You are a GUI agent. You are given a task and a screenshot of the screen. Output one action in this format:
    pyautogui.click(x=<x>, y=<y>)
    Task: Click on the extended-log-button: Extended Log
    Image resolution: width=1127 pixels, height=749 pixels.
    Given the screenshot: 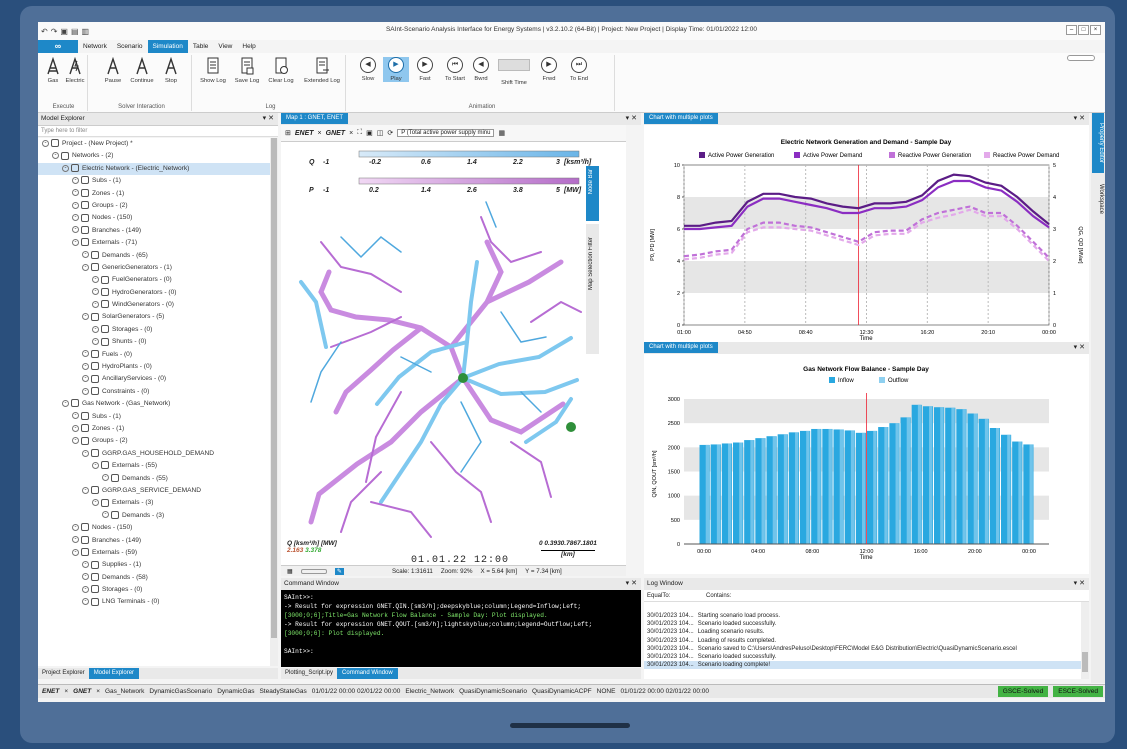 What is the action you would take?
    pyautogui.click(x=322, y=70)
    